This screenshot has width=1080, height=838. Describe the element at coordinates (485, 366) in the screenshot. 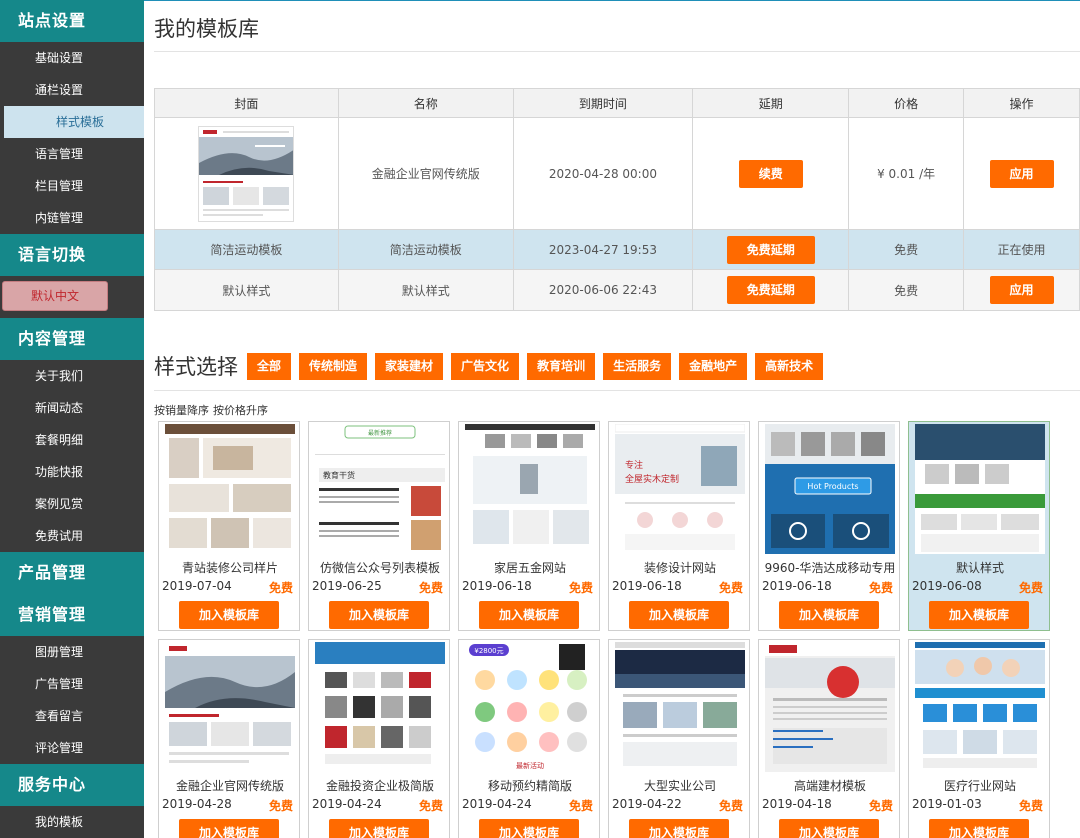

I see `category-advertising: 广告文化` at that location.